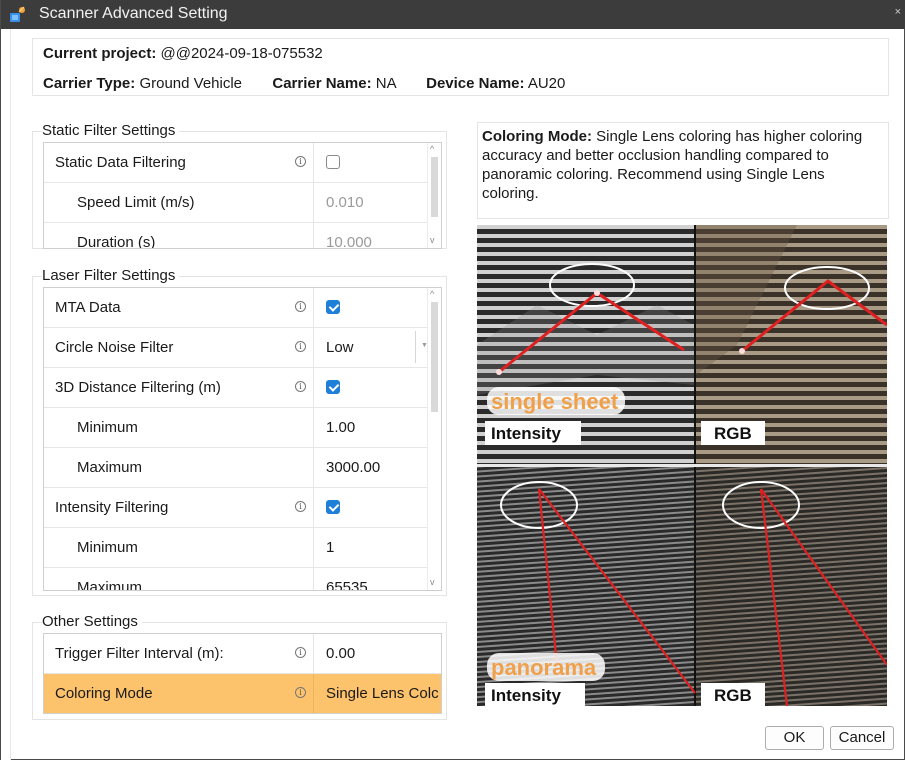 This screenshot has height=760, width=905. I want to click on distance-filtering-row: 3D Distance Filtering (m) i, so click(242, 388).